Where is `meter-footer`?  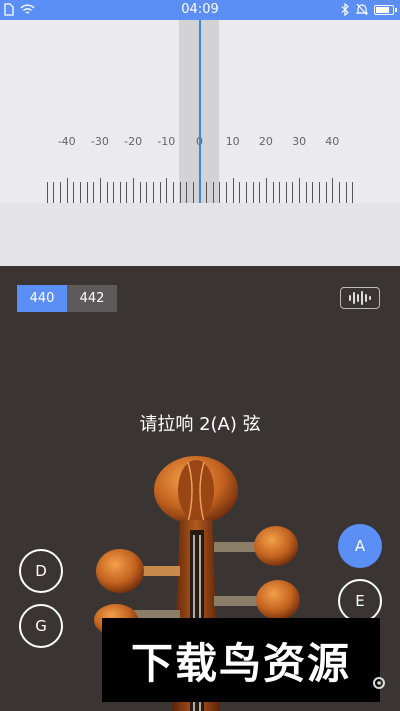 meter-footer is located at coordinates (200, 234).